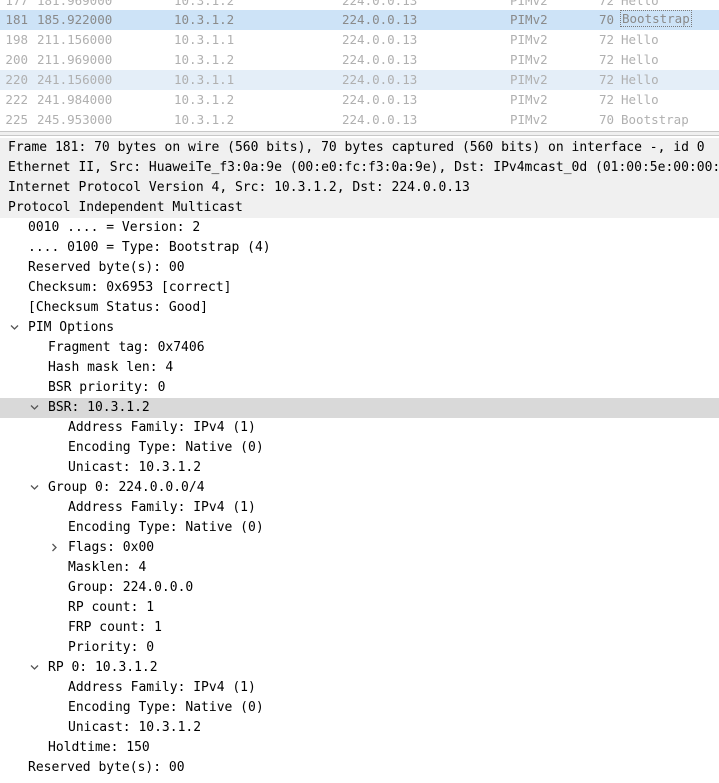 This screenshot has width=719, height=783. What do you see at coordinates (359, 568) in the screenshot?
I see `tree-item-group-masklen: Masklen: 4` at bounding box center [359, 568].